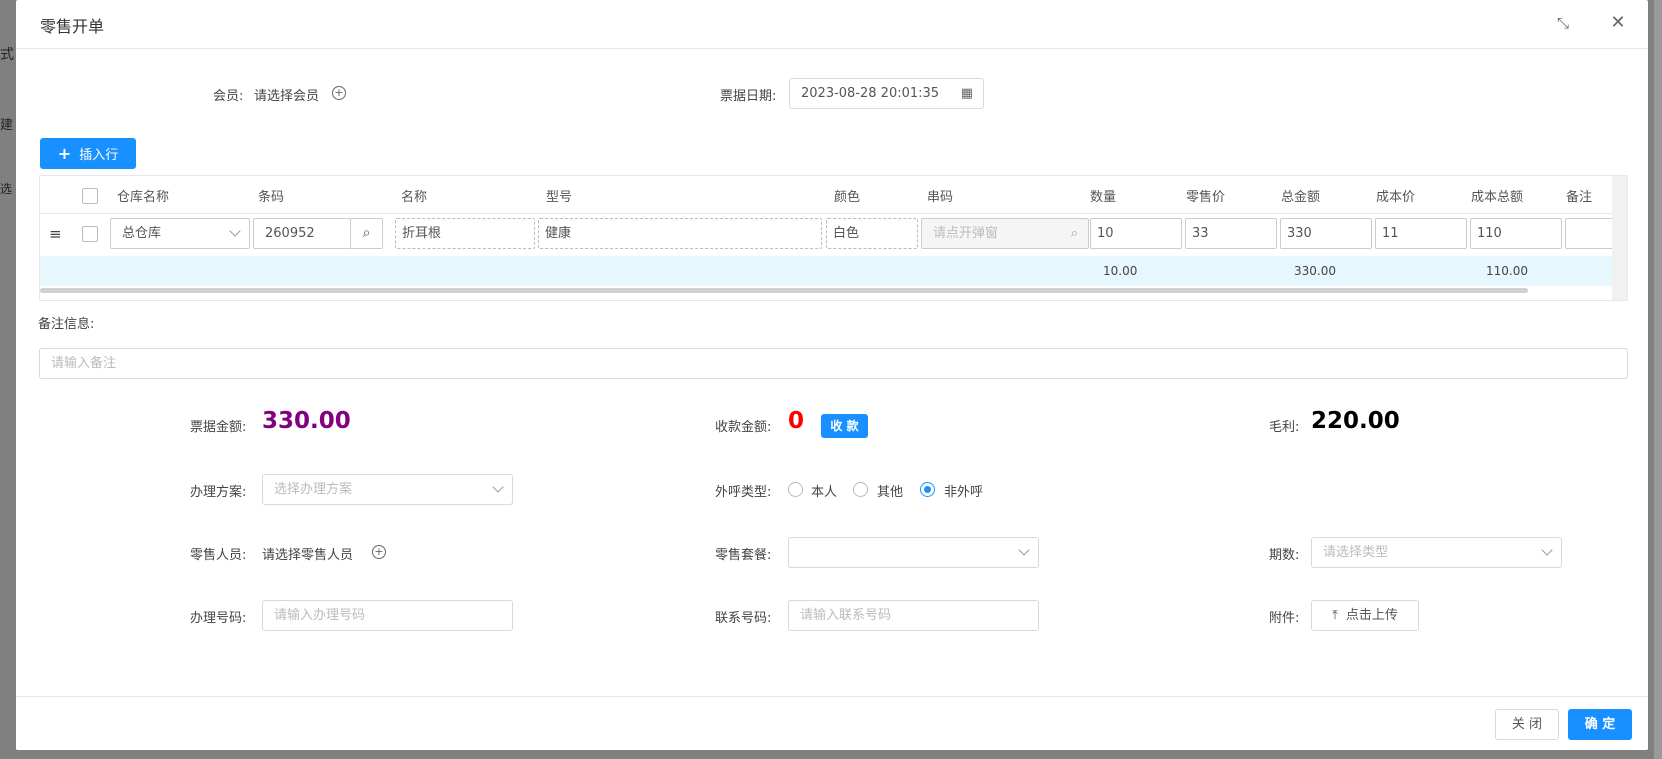 This screenshot has height=759, width=1662. What do you see at coordinates (1563, 23) in the screenshot?
I see `fullscreen-icon: ⤡` at bounding box center [1563, 23].